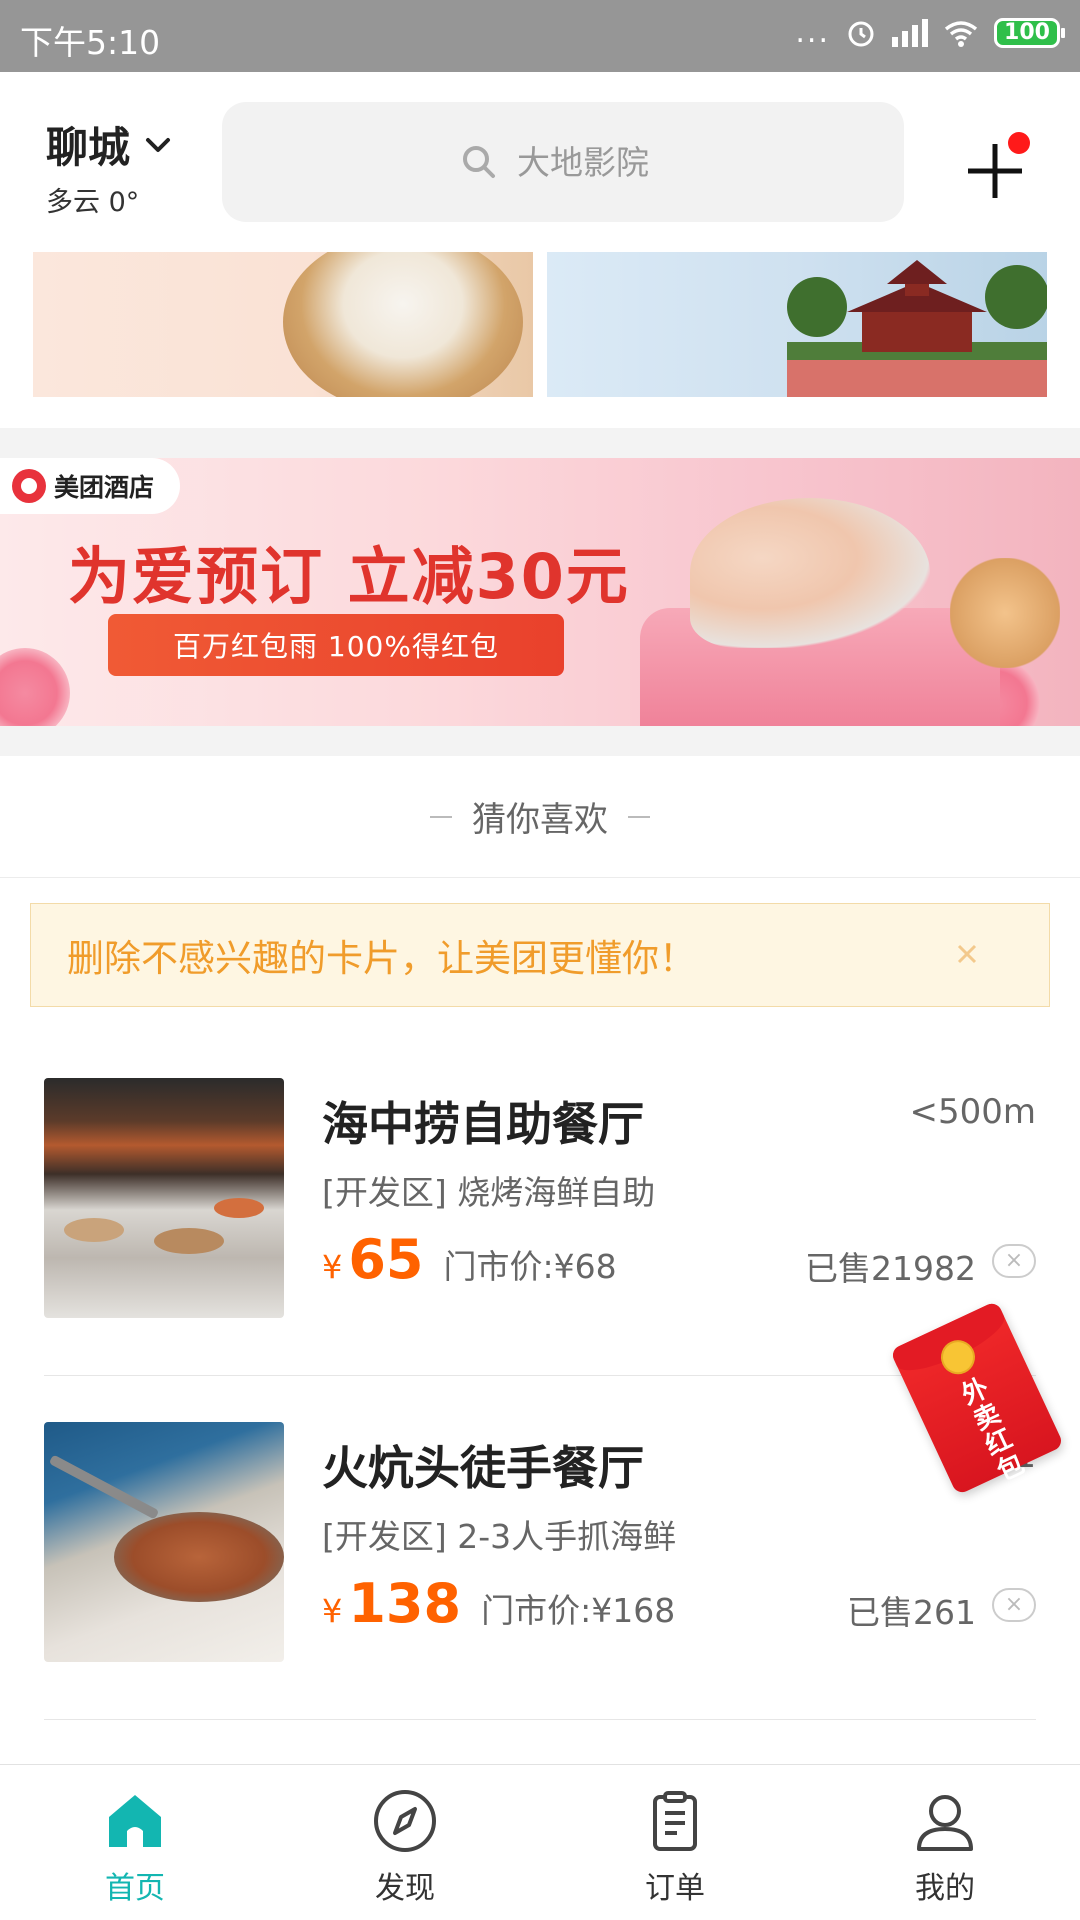 This screenshot has width=1080, height=1920. What do you see at coordinates (540, 820) in the screenshot?
I see `recommend-title: 猜你喜欢` at bounding box center [540, 820].